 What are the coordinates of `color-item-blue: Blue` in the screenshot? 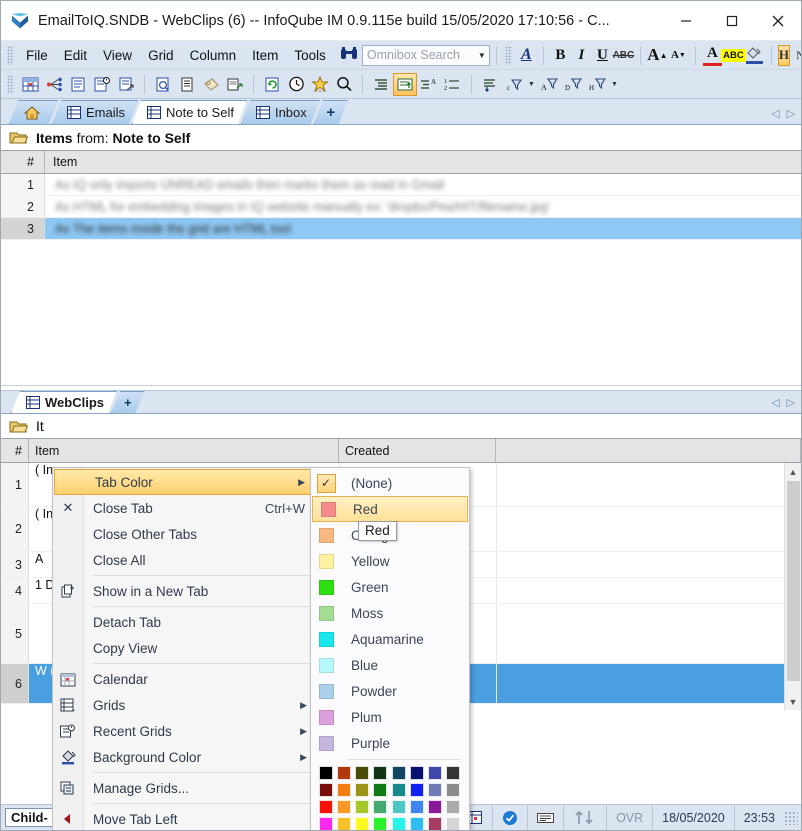 It's located at (390, 665).